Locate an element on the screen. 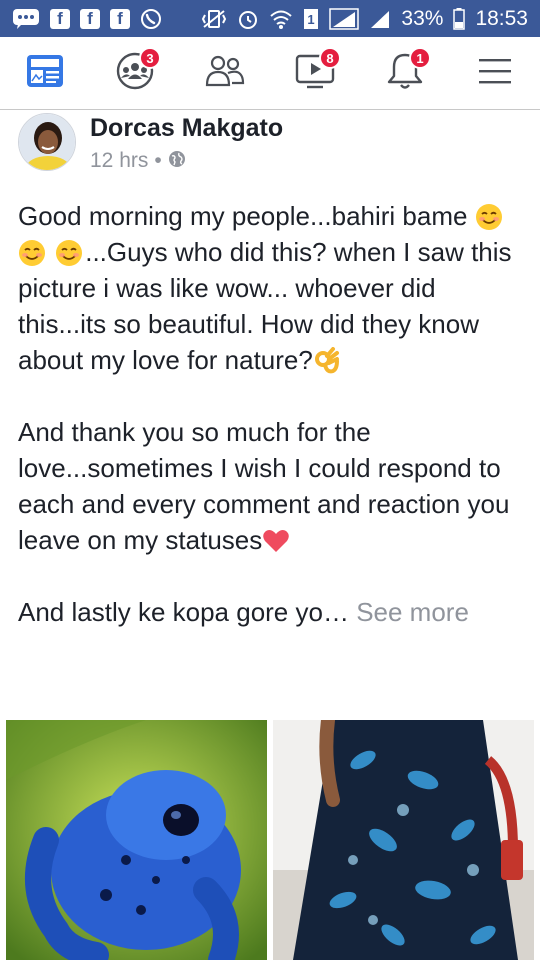  svg-text: 1 is located at coordinates (311, 19).